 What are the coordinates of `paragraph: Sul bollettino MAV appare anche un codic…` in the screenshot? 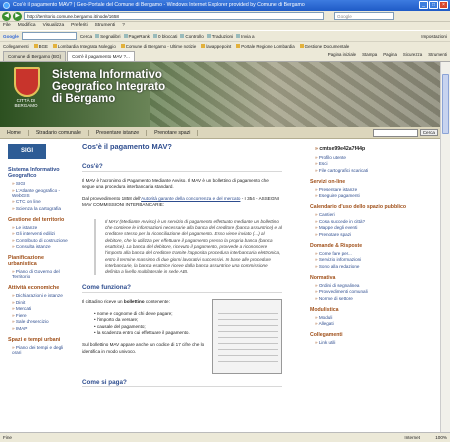 It's located at (143, 348).